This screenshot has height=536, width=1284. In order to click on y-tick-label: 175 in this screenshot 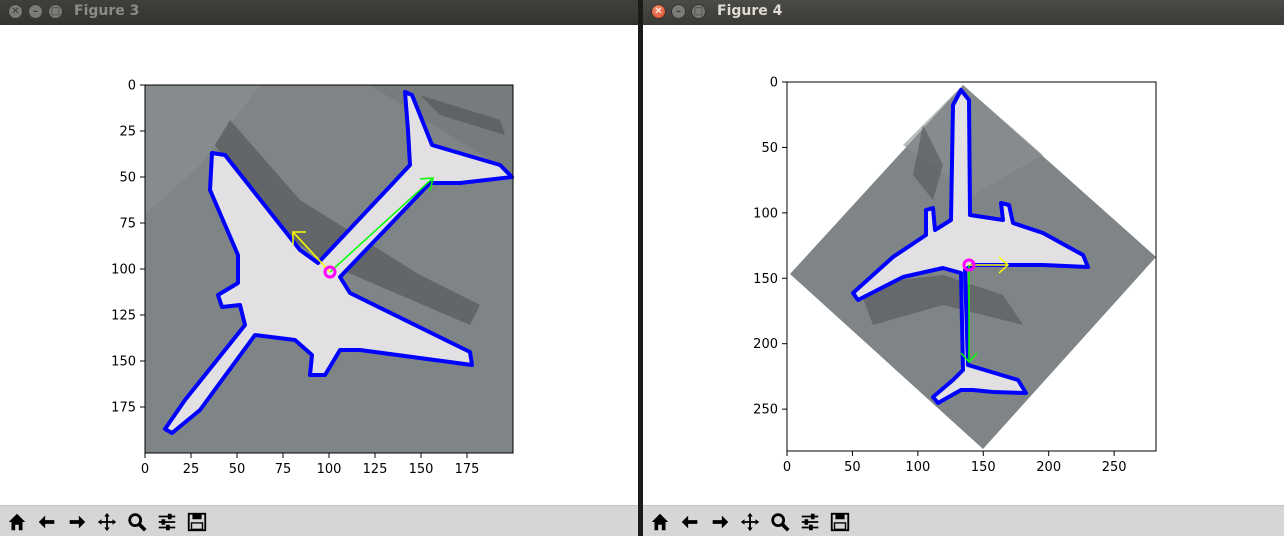, I will do `click(123, 408)`.